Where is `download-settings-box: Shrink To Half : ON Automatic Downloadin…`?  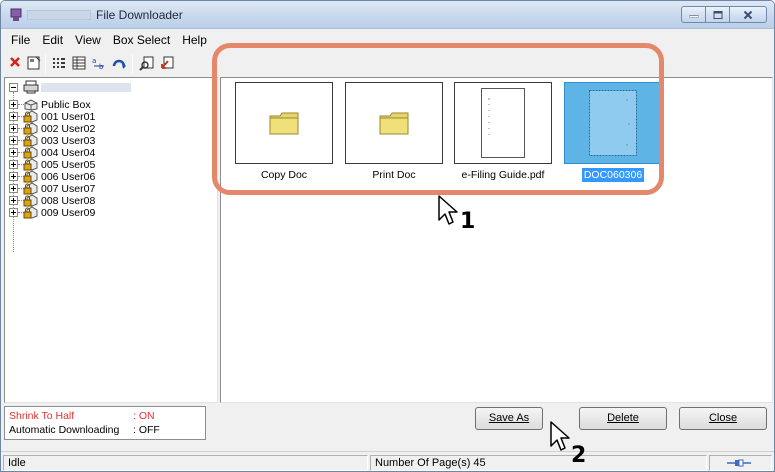
download-settings-box: Shrink To Half : ON Automatic Downloadin… is located at coordinates (105, 423).